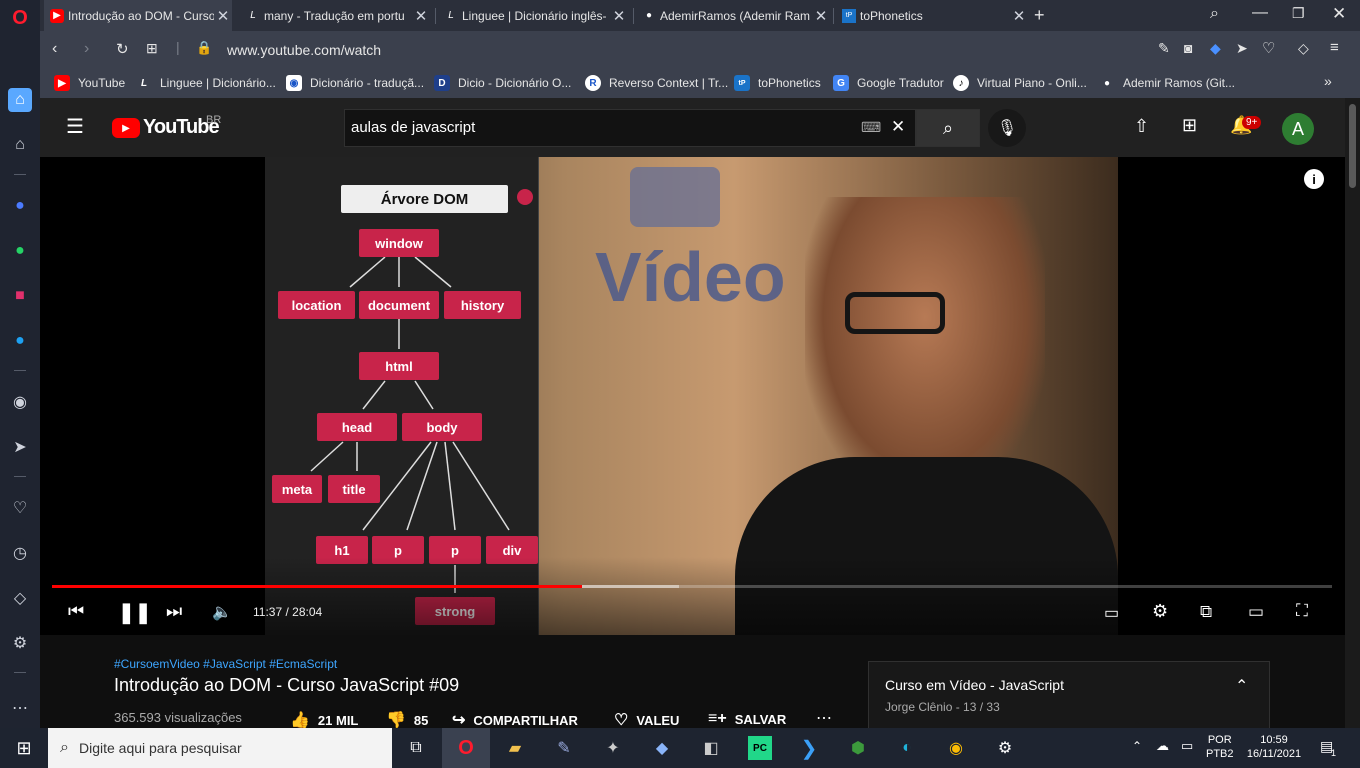  What do you see at coordinates (1039, 15) in the screenshot?
I see `new-tab-button: +` at bounding box center [1039, 15].